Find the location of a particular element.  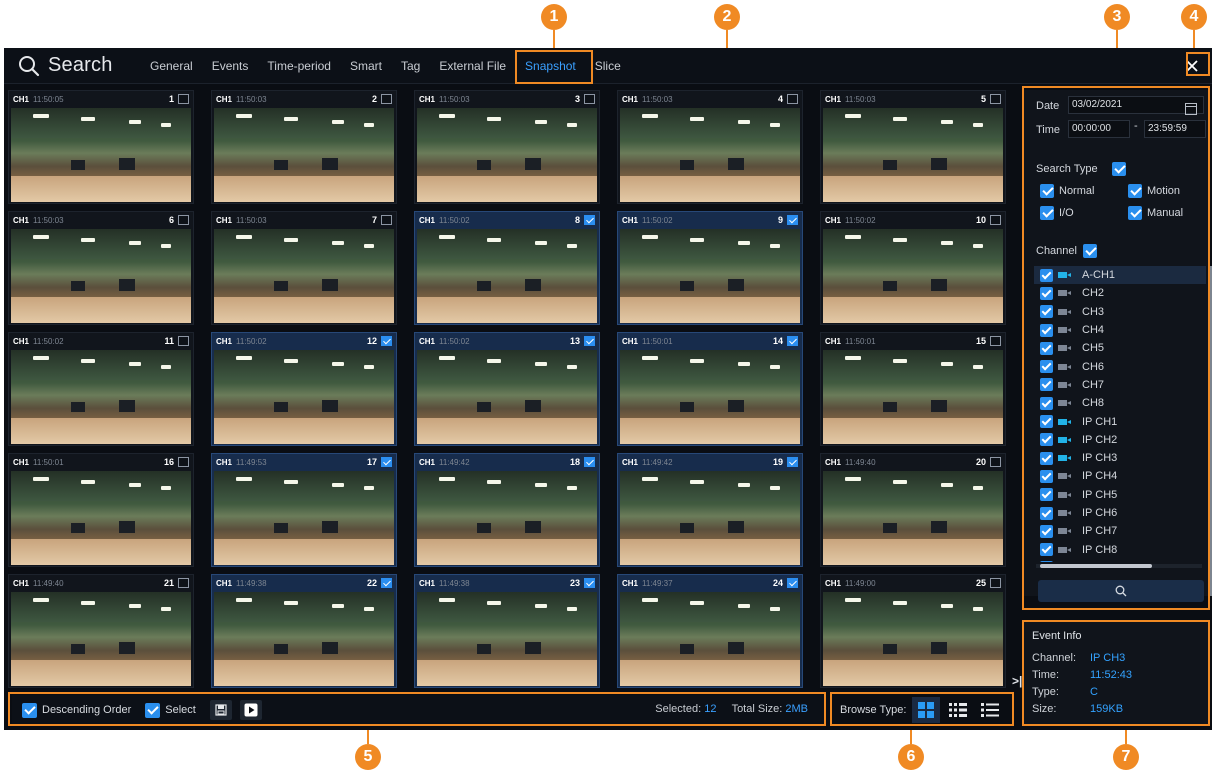

snapshot-thumbnail: CH1 11:50:02 10 is located at coordinates (913, 268).